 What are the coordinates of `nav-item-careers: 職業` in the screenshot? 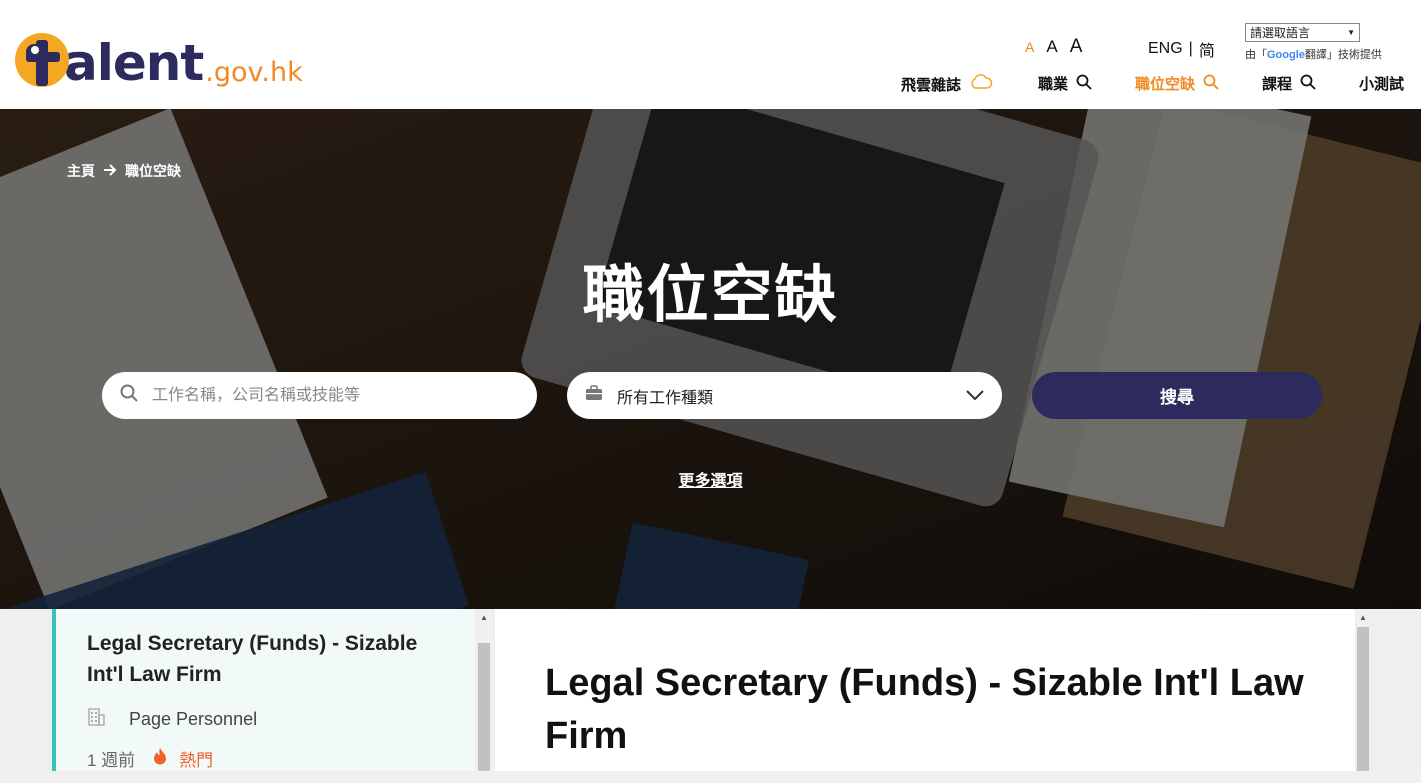 It's located at (1065, 83).